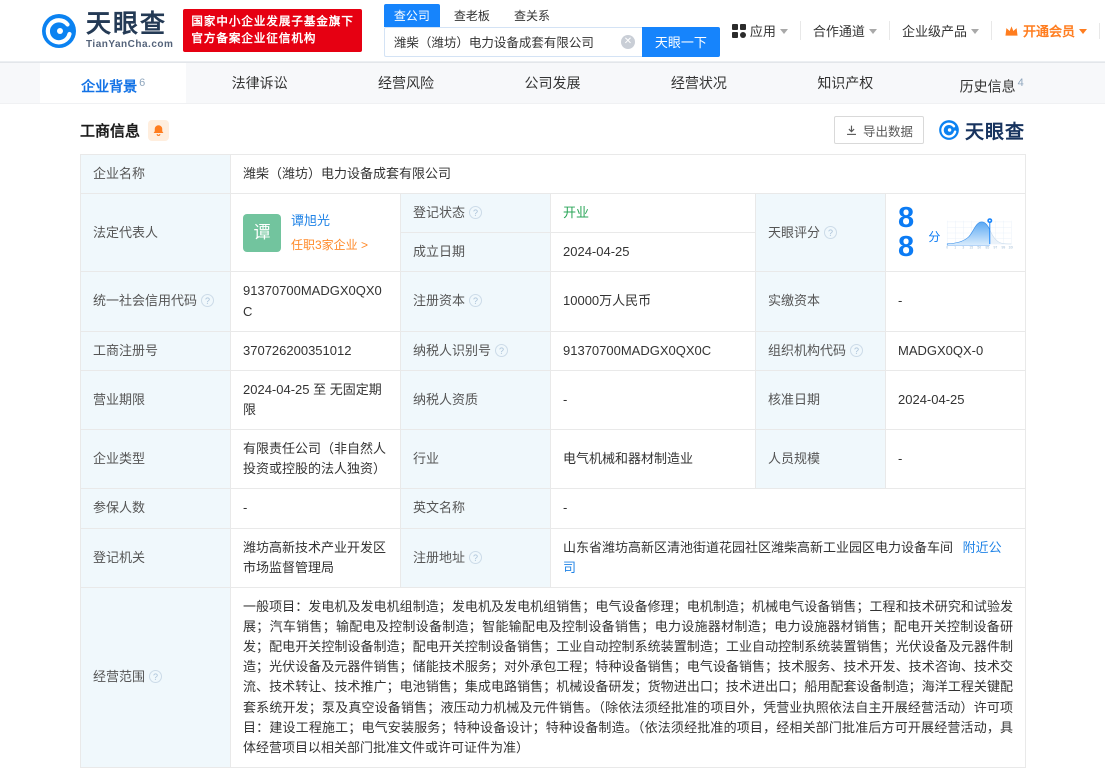  What do you see at coordinates (981, 130) in the screenshot?
I see `tianyancha-watermark: 天眼查` at bounding box center [981, 130].